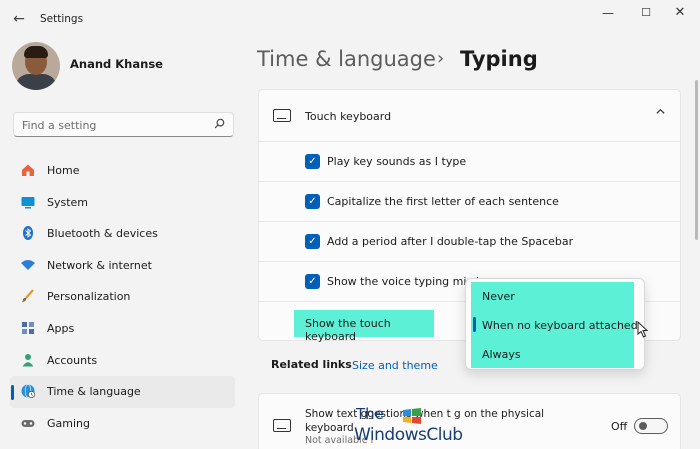 Image resolution: width=700 pixels, height=449 pixels. What do you see at coordinates (619, 426) in the screenshot?
I see `toggle-state-label: Off` at bounding box center [619, 426].